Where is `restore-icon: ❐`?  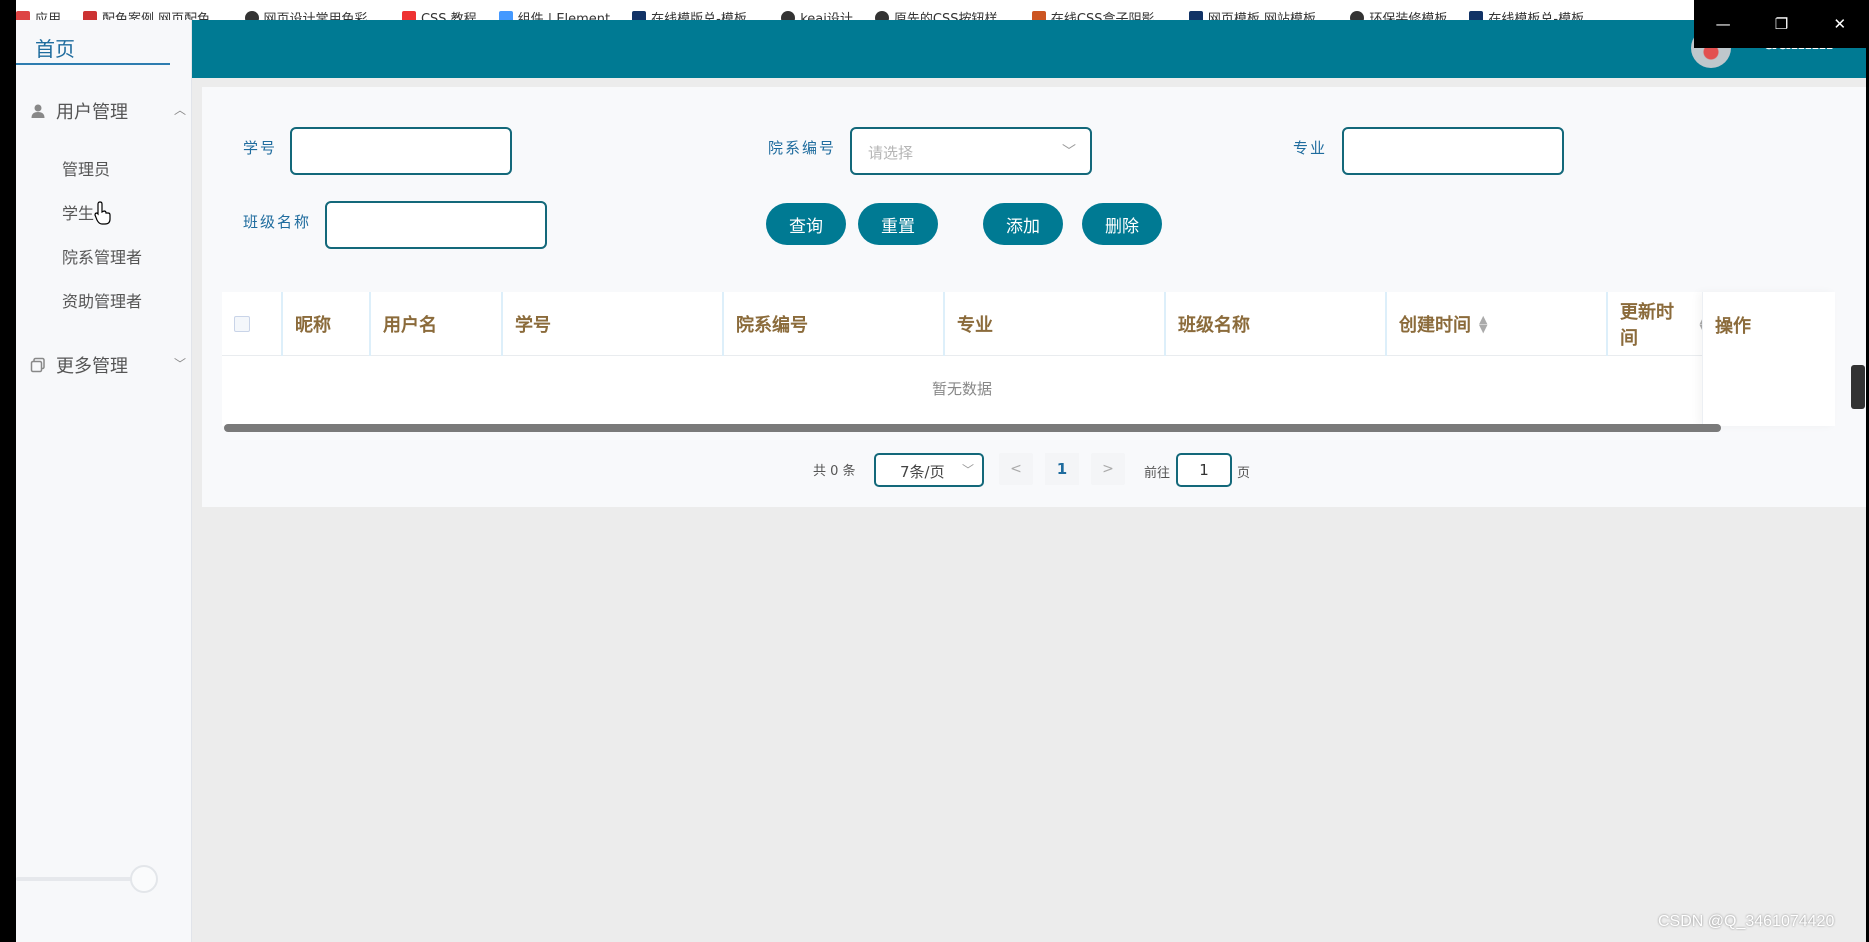 restore-icon: ❐ is located at coordinates (1781, 24).